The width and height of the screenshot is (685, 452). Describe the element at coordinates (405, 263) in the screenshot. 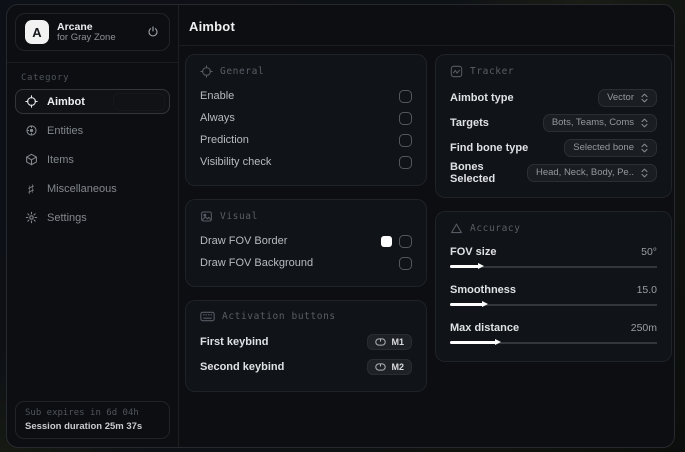

I see `draw-fov-background-checkbox` at that location.